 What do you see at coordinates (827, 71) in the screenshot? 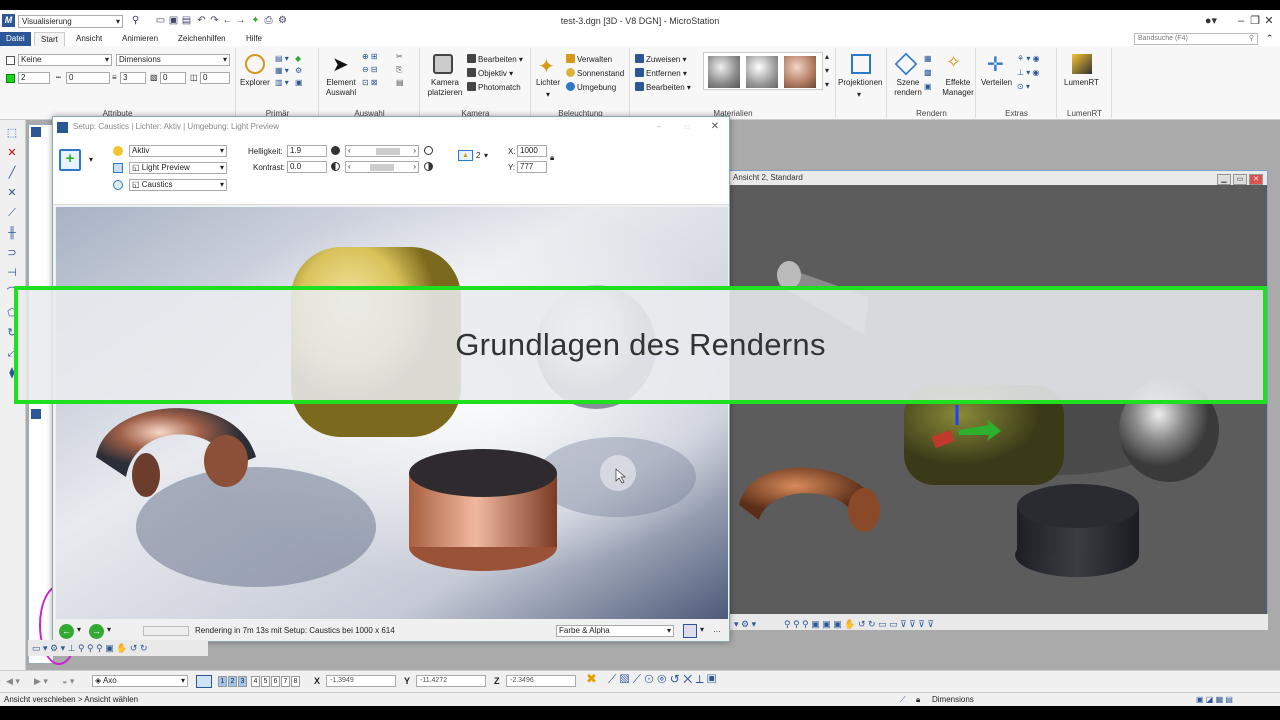
I see `gallery-down-icon: ▾` at bounding box center [827, 71].